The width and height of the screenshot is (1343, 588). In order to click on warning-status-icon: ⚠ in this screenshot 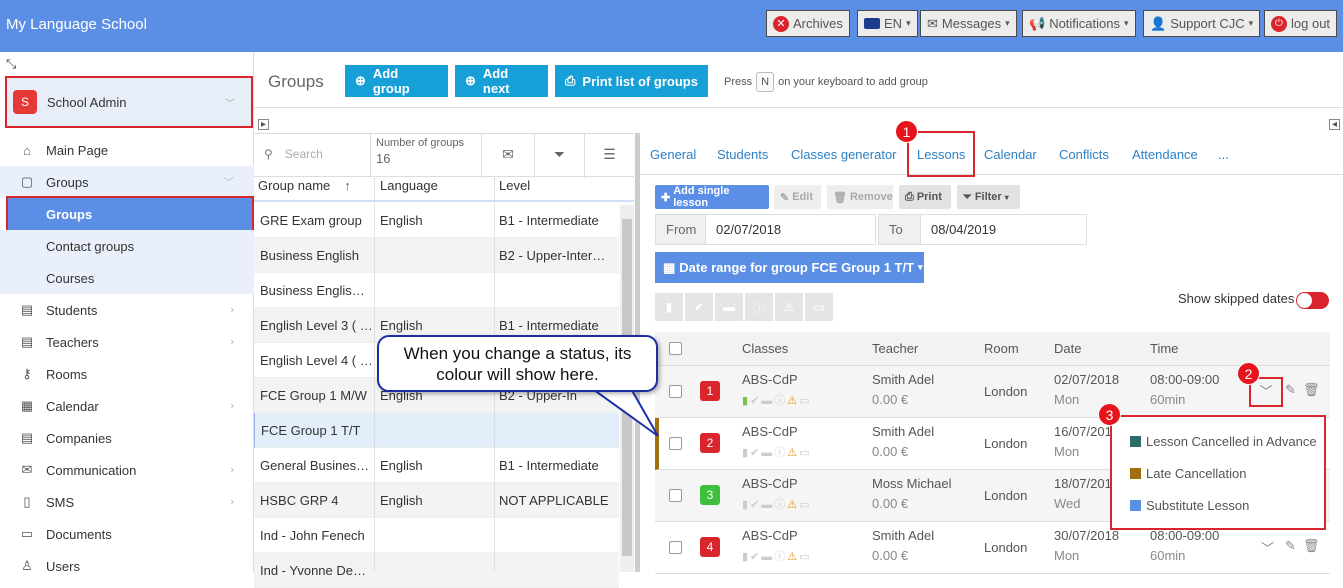, I will do `click(789, 307)`.